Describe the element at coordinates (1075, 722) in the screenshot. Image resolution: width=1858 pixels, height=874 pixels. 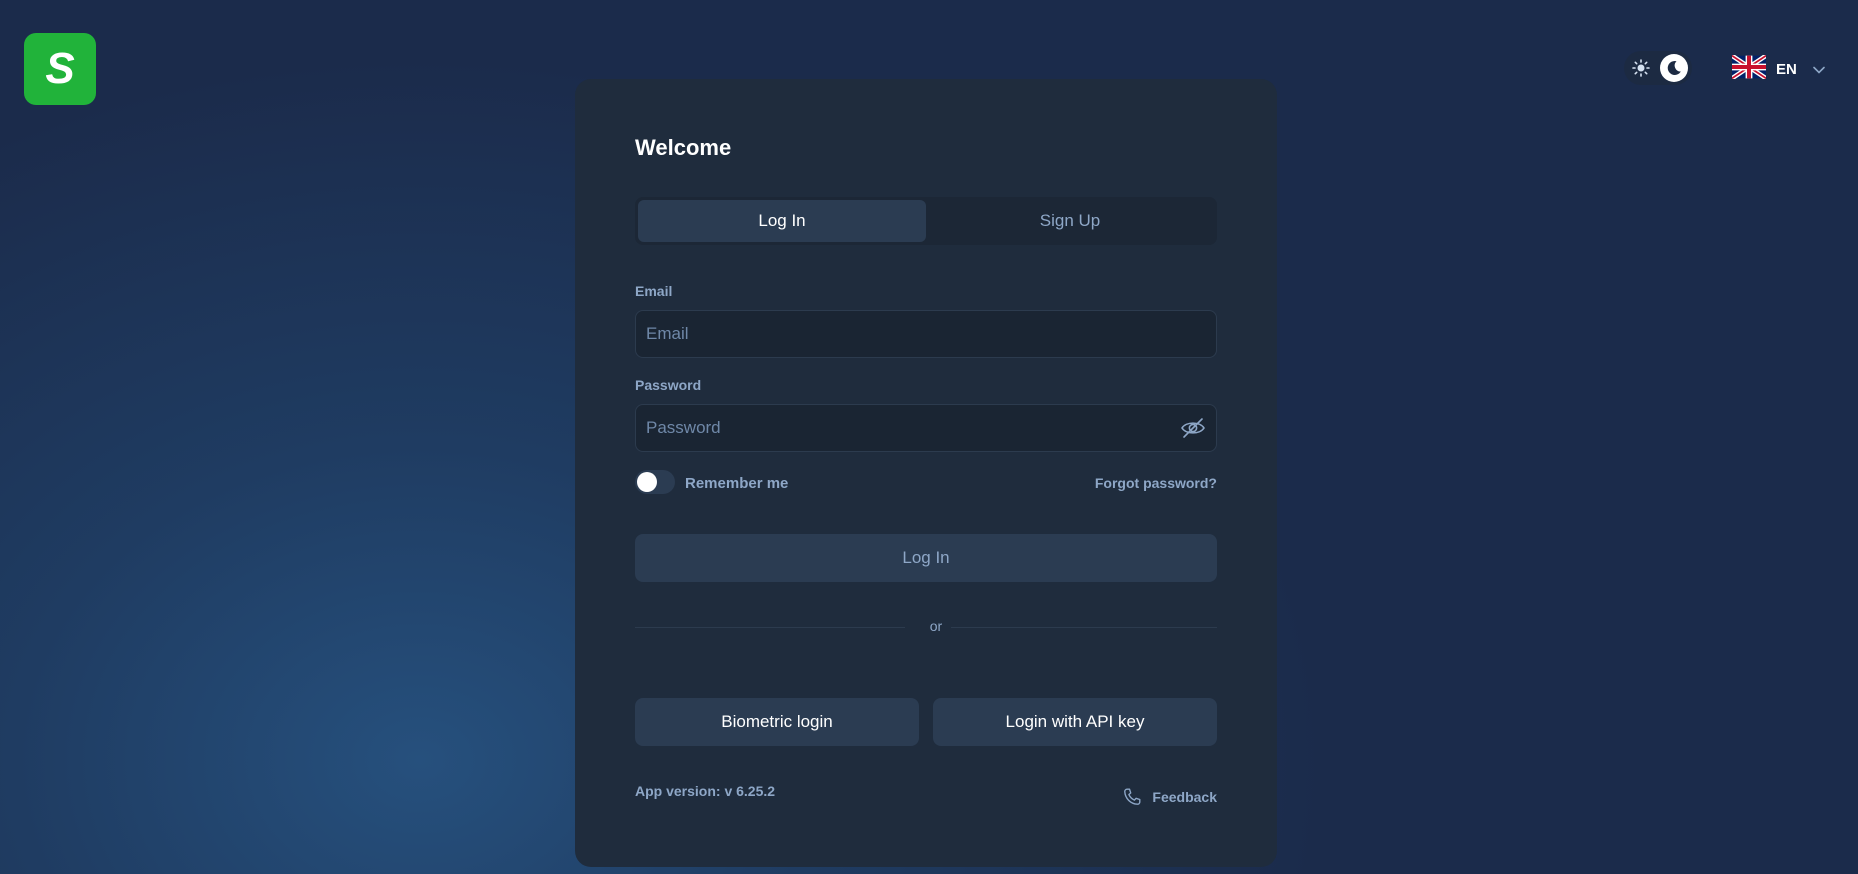
I see `api-key-login-button: Login with API key` at that location.